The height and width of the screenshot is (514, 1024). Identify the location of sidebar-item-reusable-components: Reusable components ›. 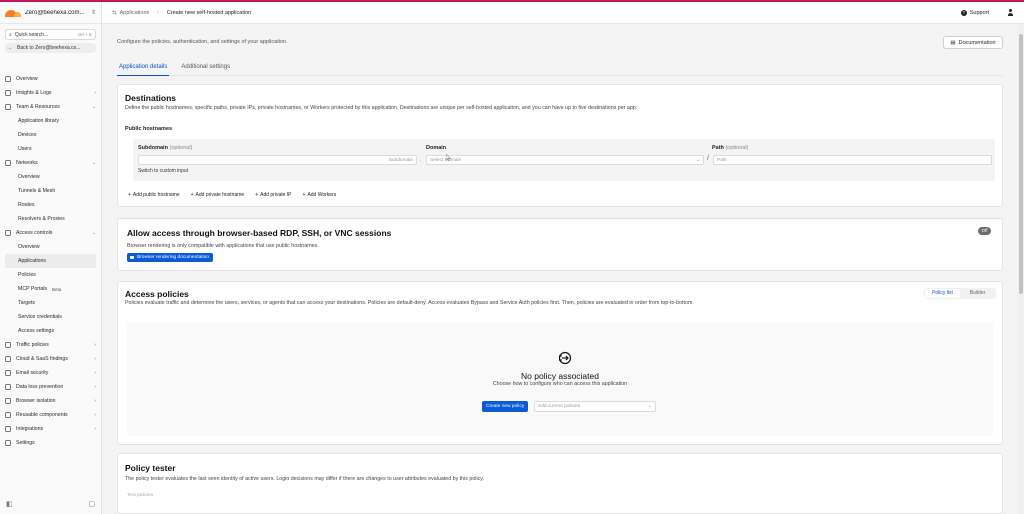
(50, 415).